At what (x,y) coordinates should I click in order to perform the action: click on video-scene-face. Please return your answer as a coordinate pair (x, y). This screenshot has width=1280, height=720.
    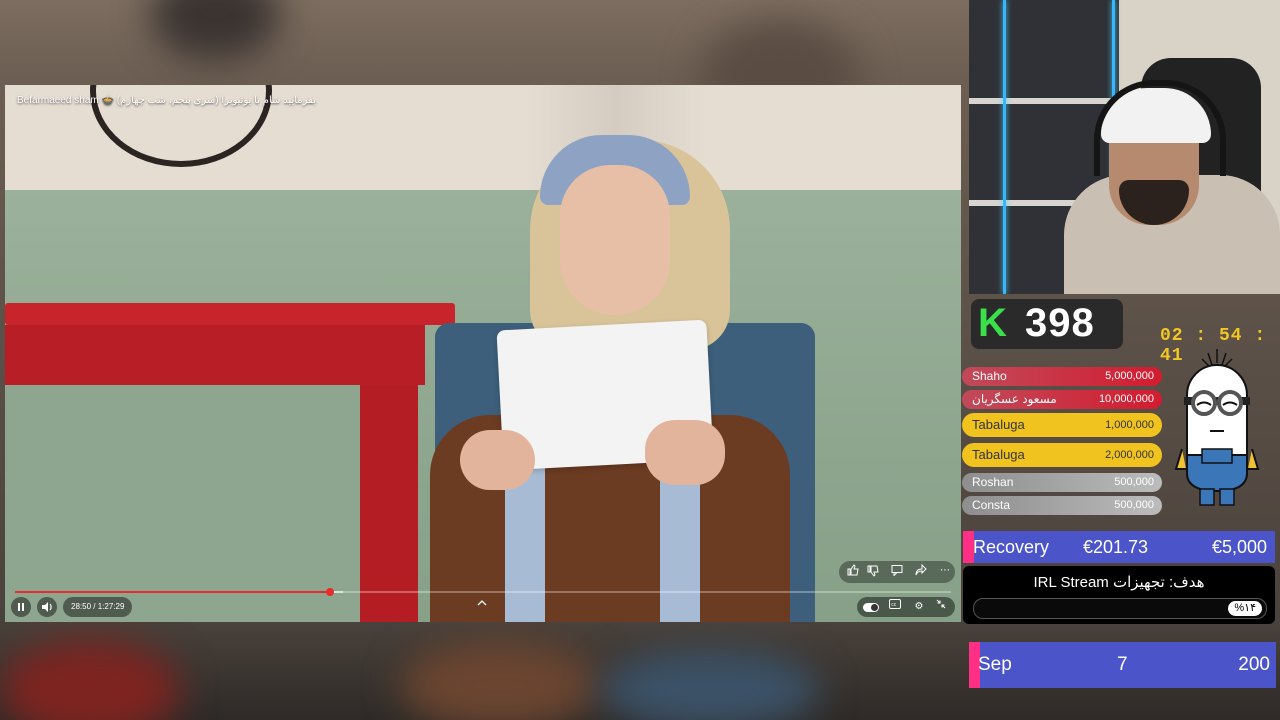
    Looking at the image, I should click on (615, 240).